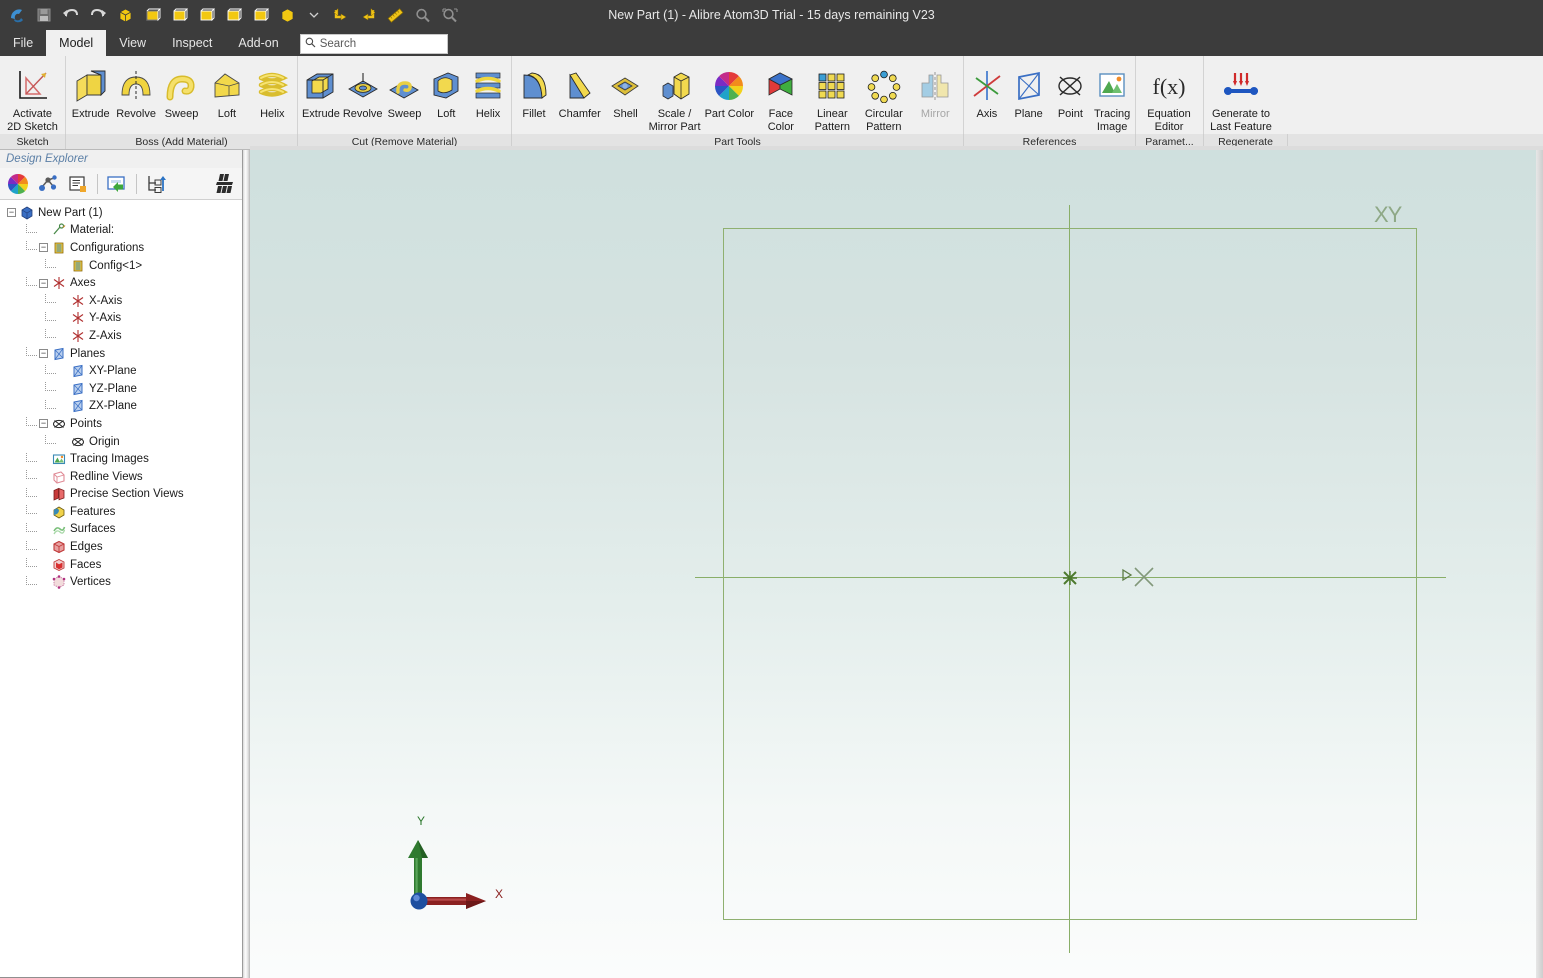  What do you see at coordinates (59, 529) in the screenshot?
I see `surfaces-icon` at bounding box center [59, 529].